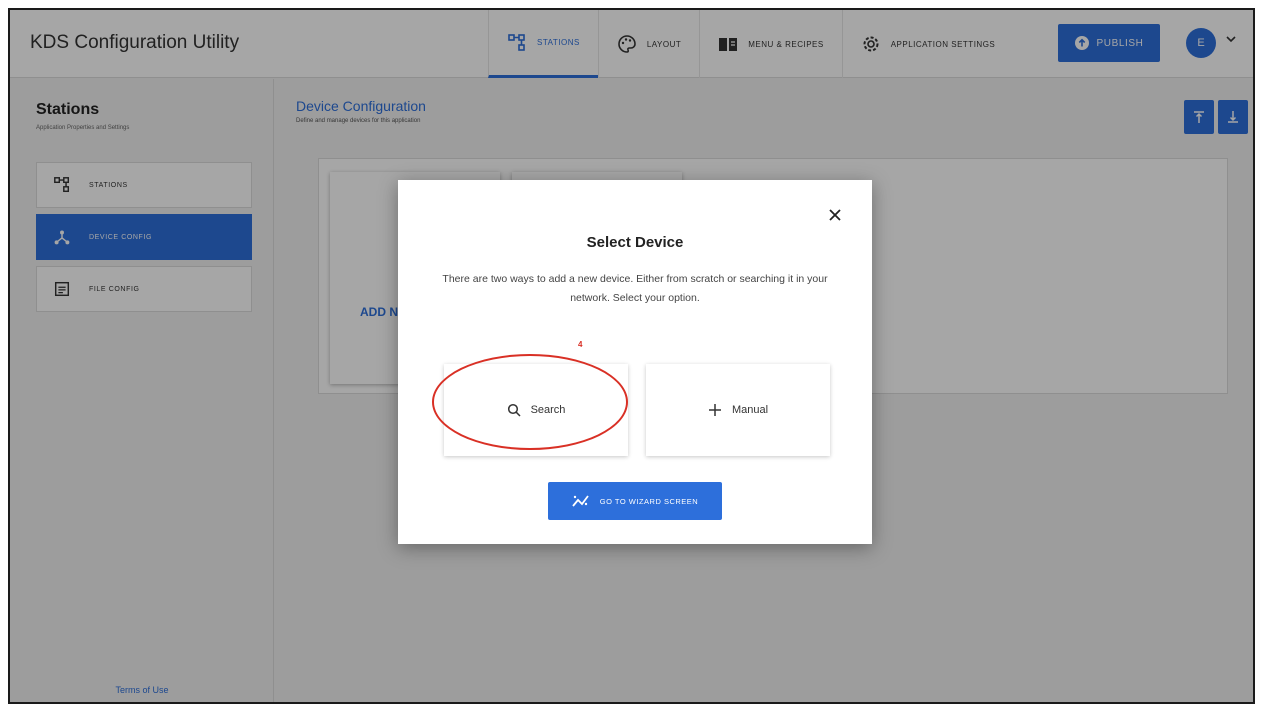 Image resolution: width=1263 pixels, height=706 pixels. I want to click on manual-option-button: Manual, so click(738, 410).